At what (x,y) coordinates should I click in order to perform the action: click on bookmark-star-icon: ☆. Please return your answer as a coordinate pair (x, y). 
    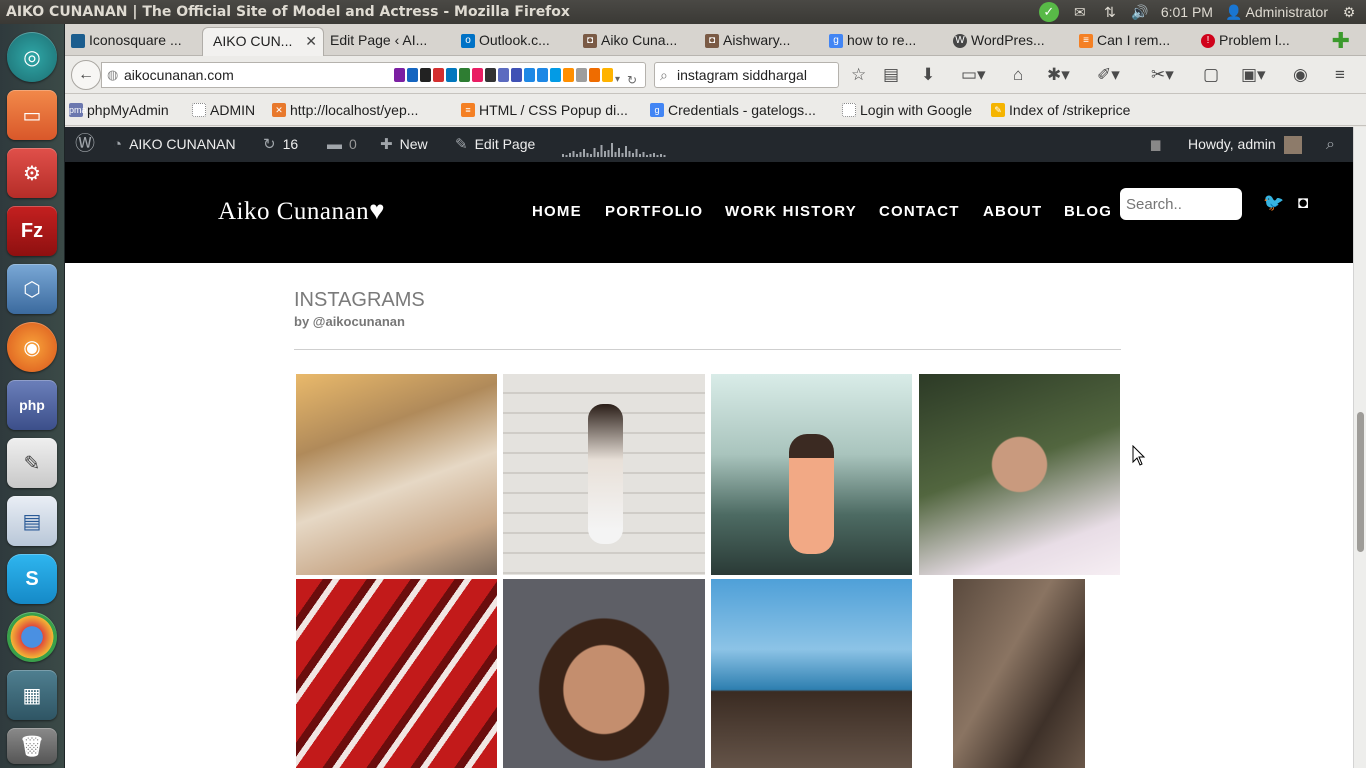
    Looking at the image, I should click on (858, 75).